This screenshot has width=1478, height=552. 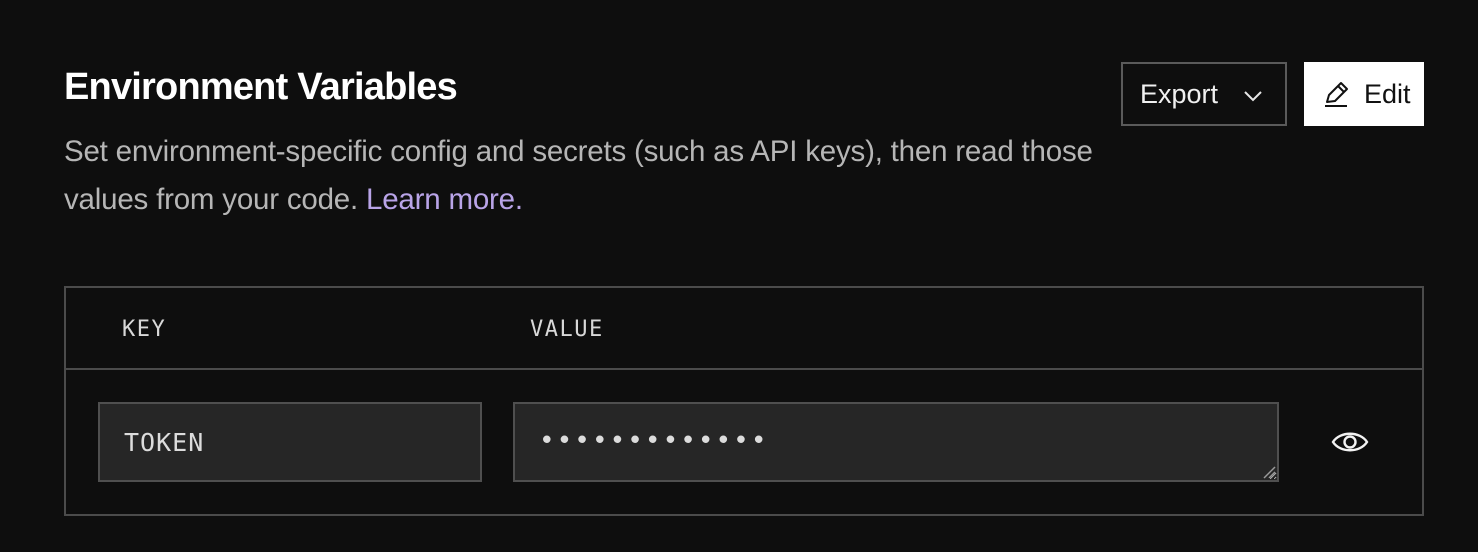 I want to click on edit-button: Edit, so click(x=1364, y=94).